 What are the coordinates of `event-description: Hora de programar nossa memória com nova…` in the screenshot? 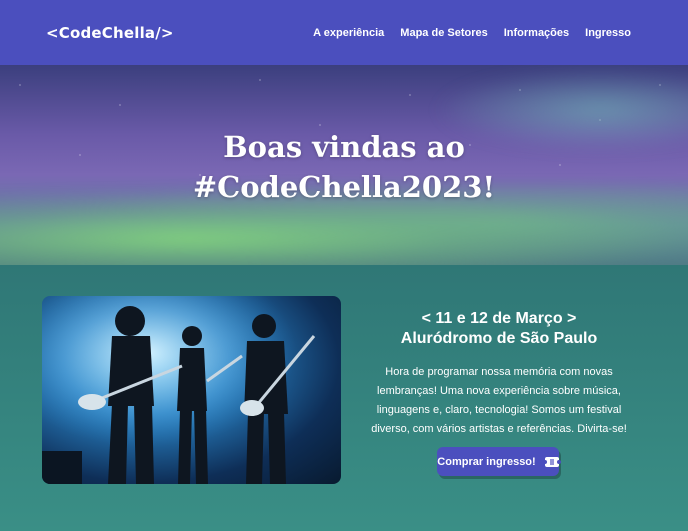 It's located at (499, 400).